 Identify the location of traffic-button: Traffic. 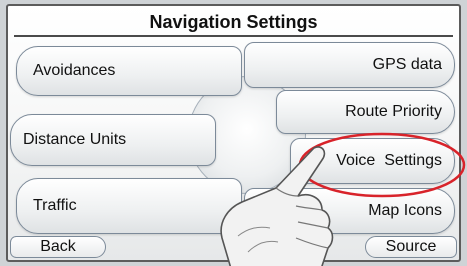
(129, 206).